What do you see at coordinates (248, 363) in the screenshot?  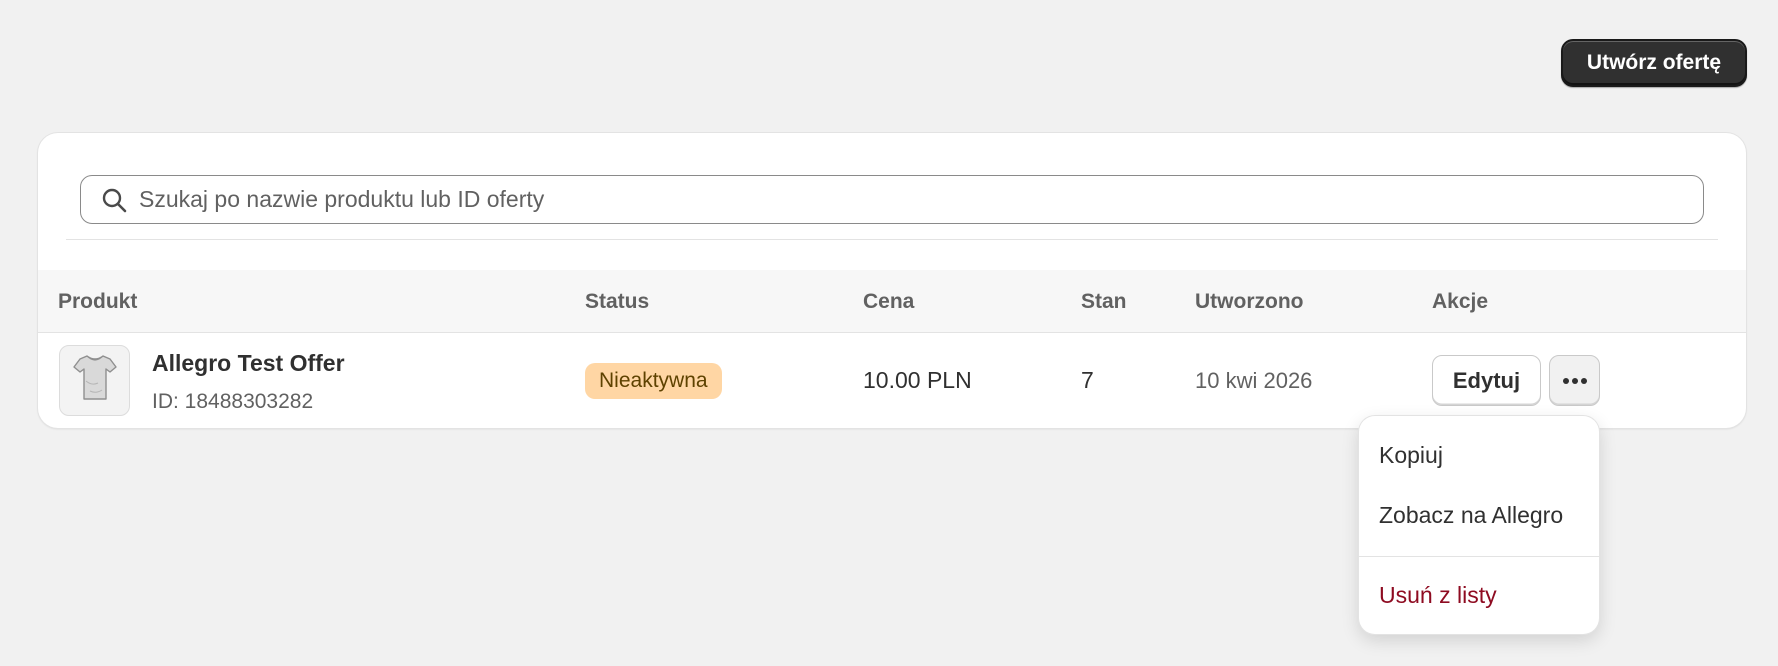 I see `product-name: Allegro Test Offer` at bounding box center [248, 363].